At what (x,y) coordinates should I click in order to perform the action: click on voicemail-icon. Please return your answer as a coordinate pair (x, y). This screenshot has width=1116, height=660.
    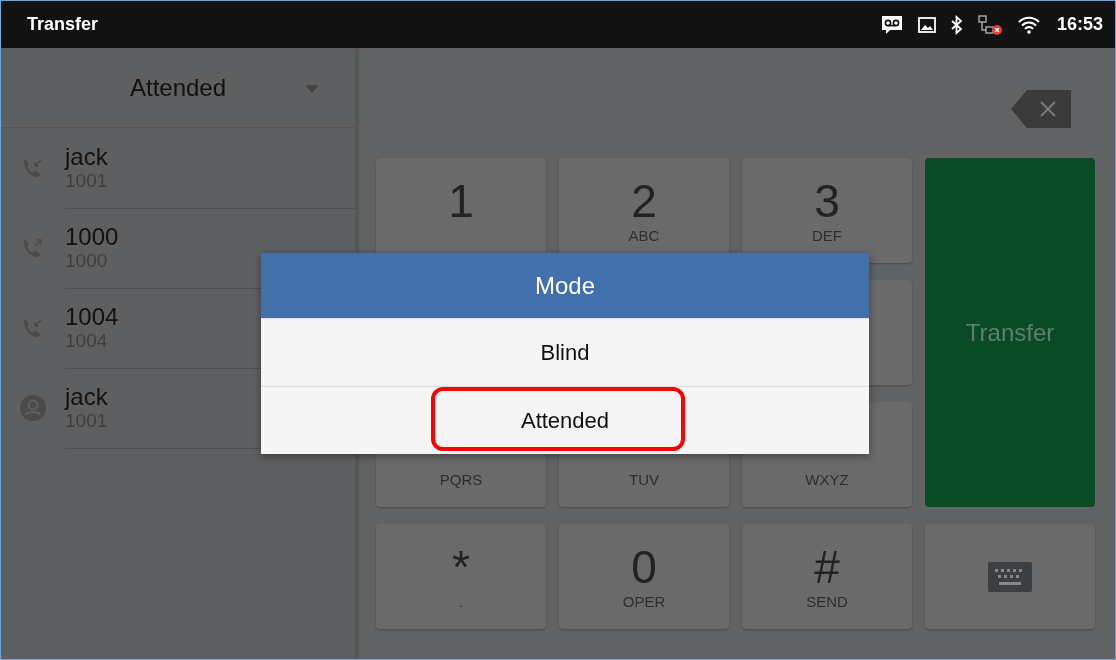
    Looking at the image, I should click on (891, 24).